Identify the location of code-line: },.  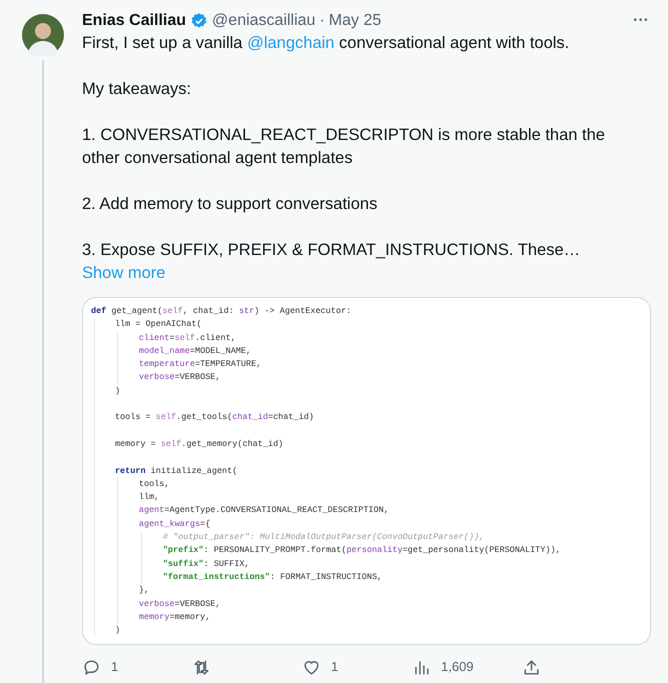
(144, 591).